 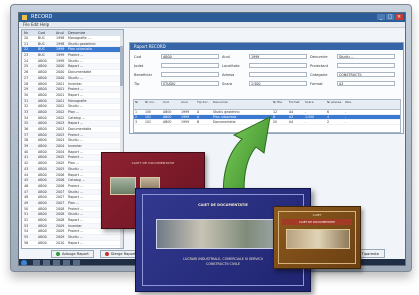 What do you see at coordinates (75, 83) in the screenshot?
I see `list-cell: Inventar` at bounding box center [75, 83].